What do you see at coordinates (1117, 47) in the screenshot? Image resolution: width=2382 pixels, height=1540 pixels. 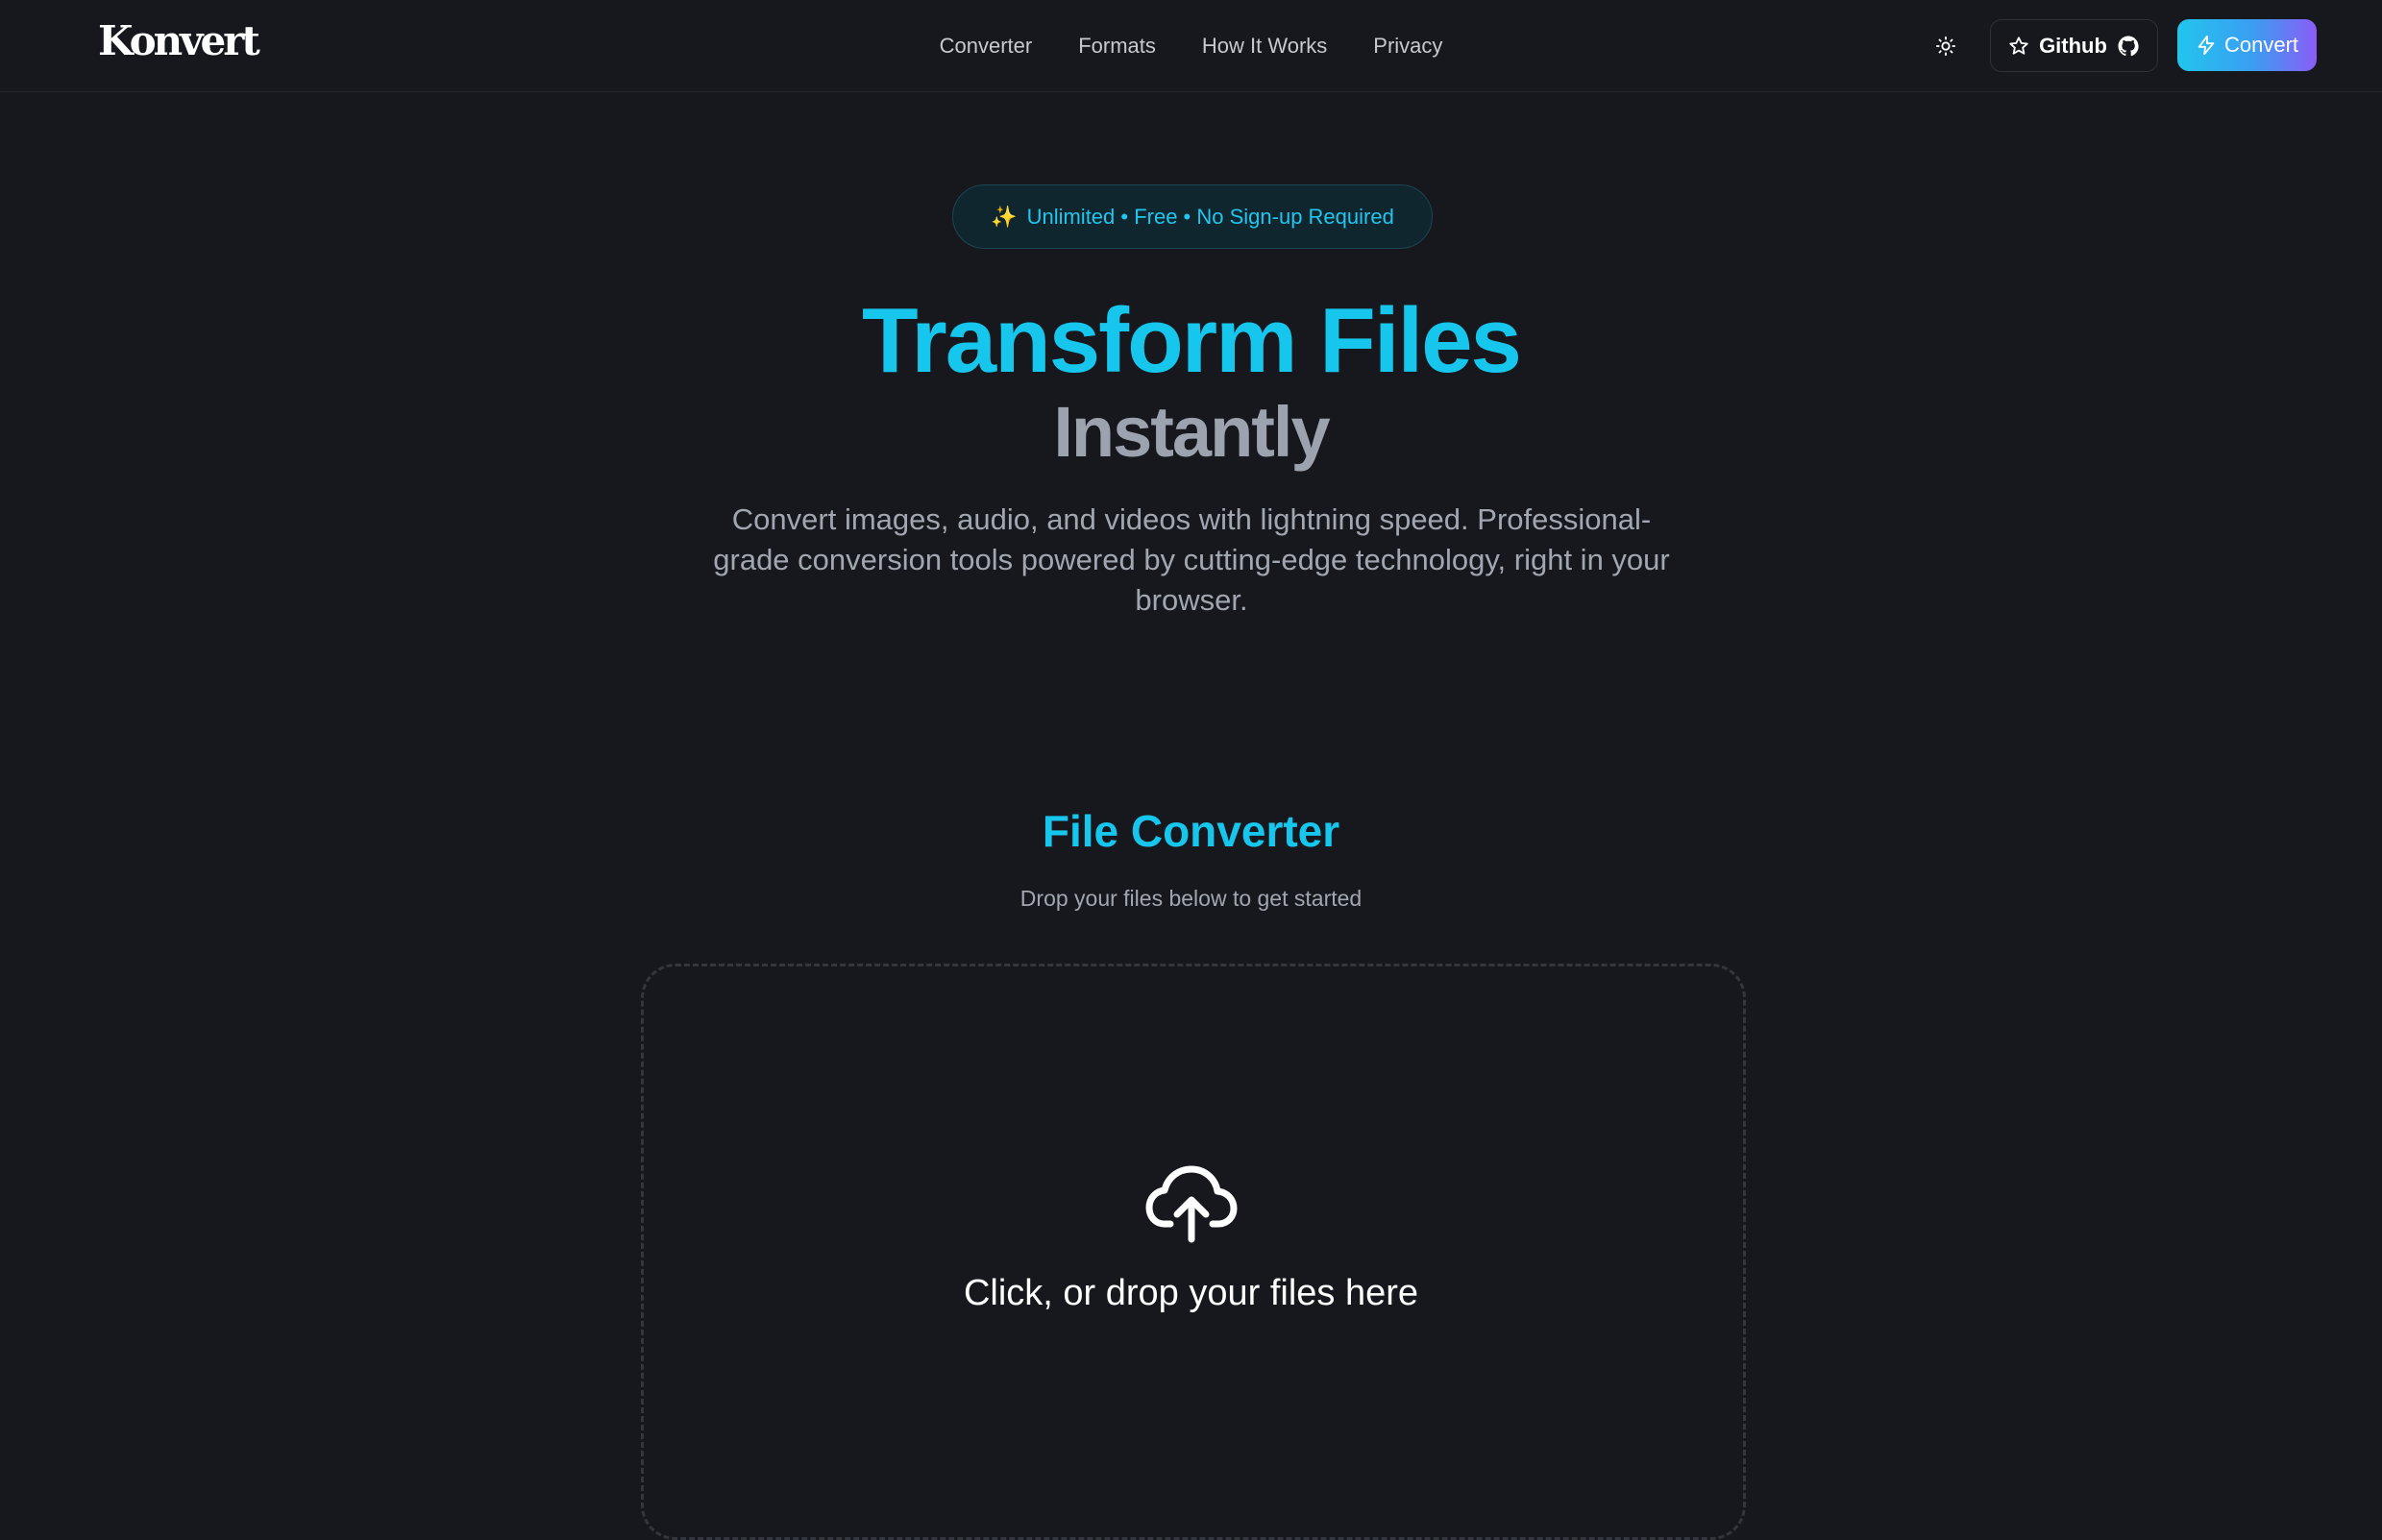 I see `nav-link-formats: Formats` at bounding box center [1117, 47].